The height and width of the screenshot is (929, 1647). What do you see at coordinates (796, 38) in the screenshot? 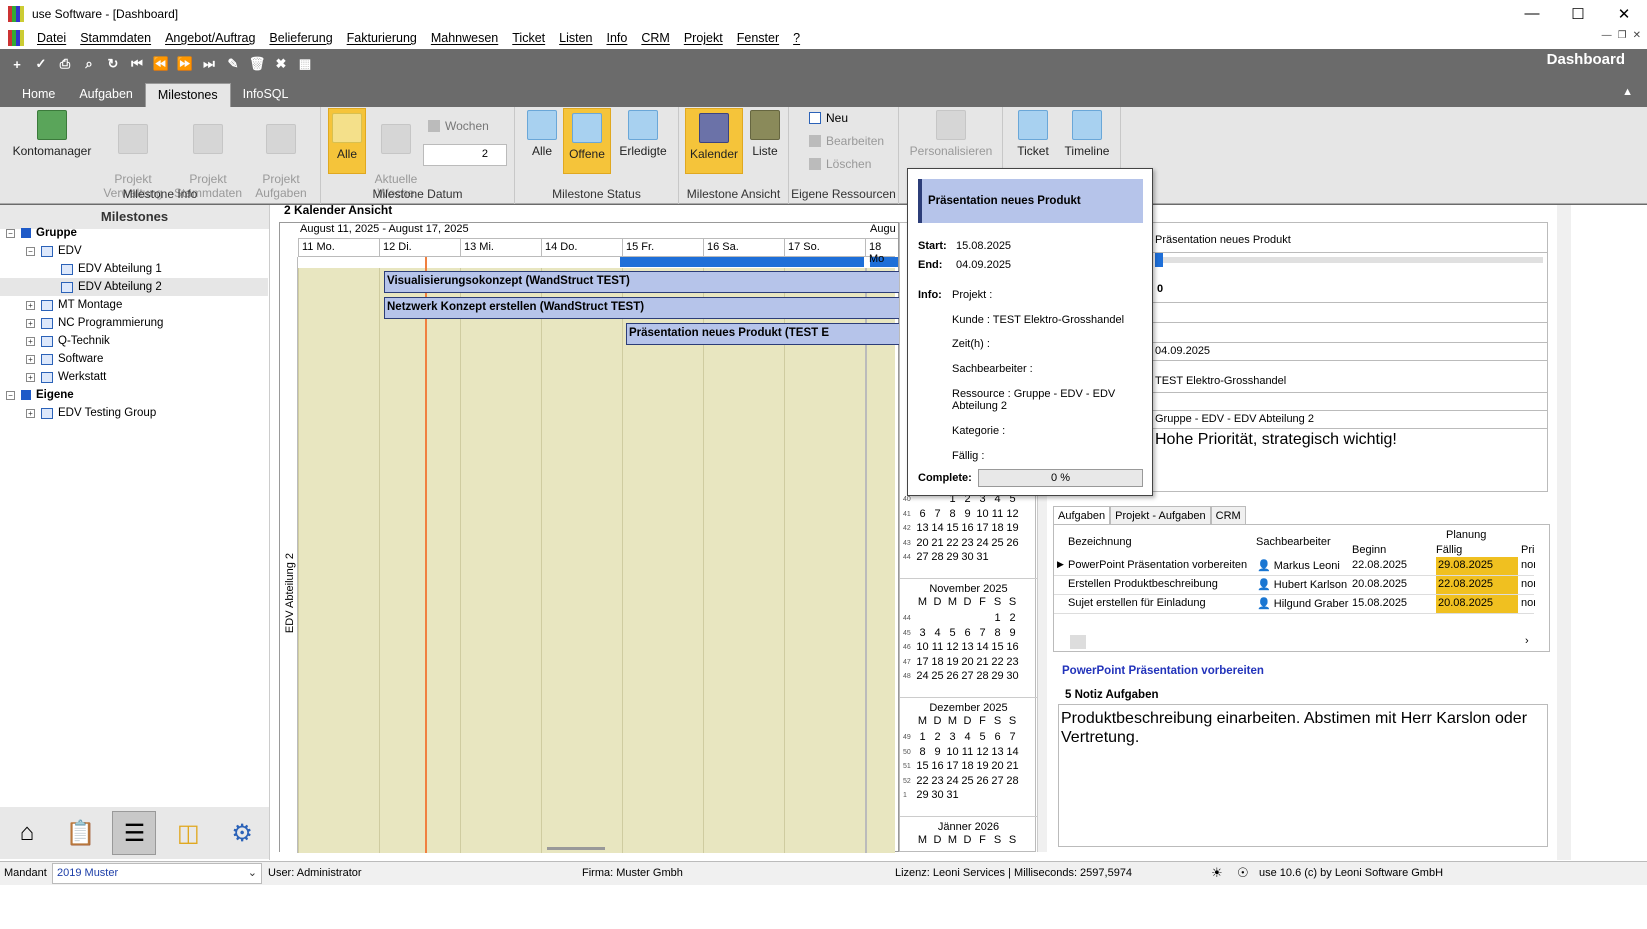
I see `menu-help: ?` at bounding box center [796, 38].